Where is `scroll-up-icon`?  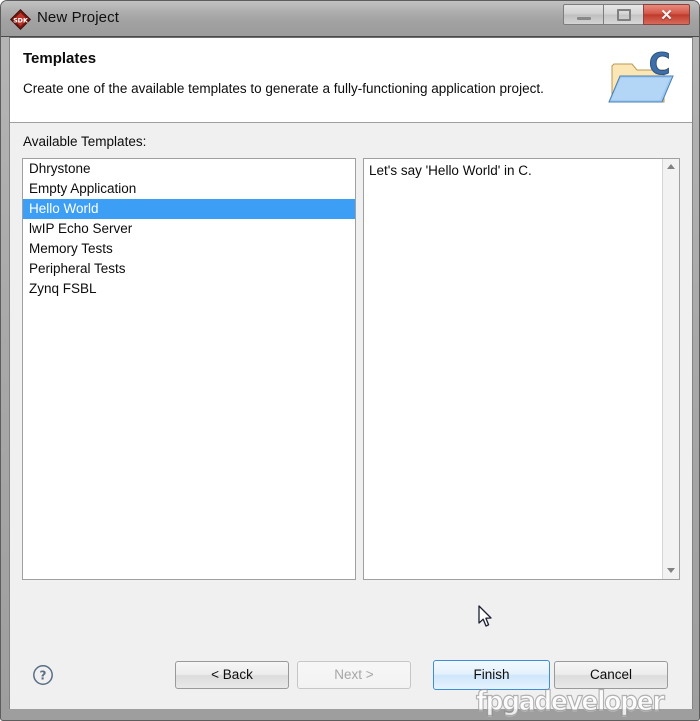 scroll-up-icon is located at coordinates (671, 167).